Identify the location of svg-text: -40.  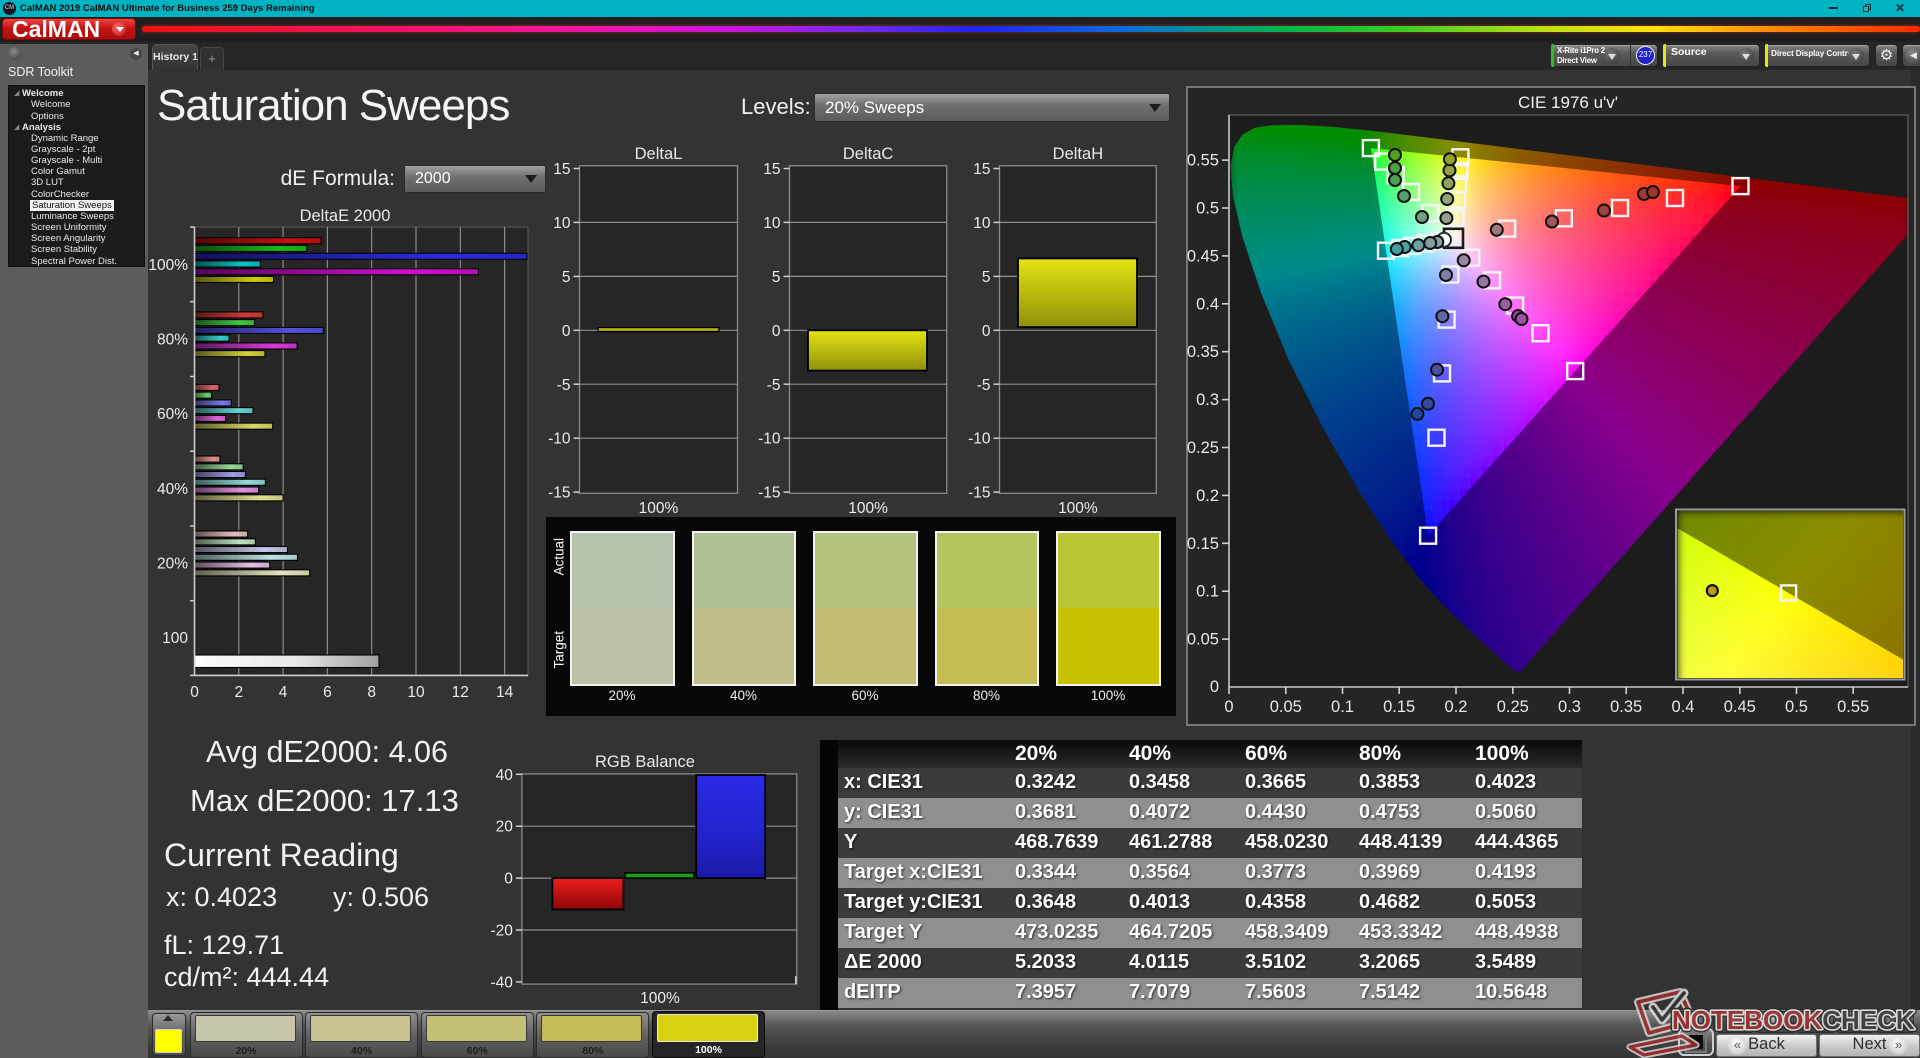
(501, 982).